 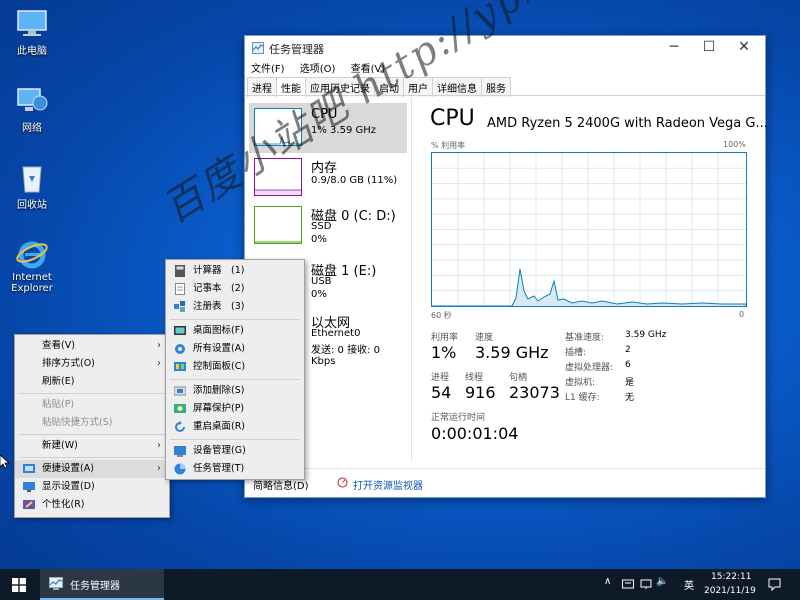 I want to click on utilization-label: 利用率, so click(x=445, y=338).